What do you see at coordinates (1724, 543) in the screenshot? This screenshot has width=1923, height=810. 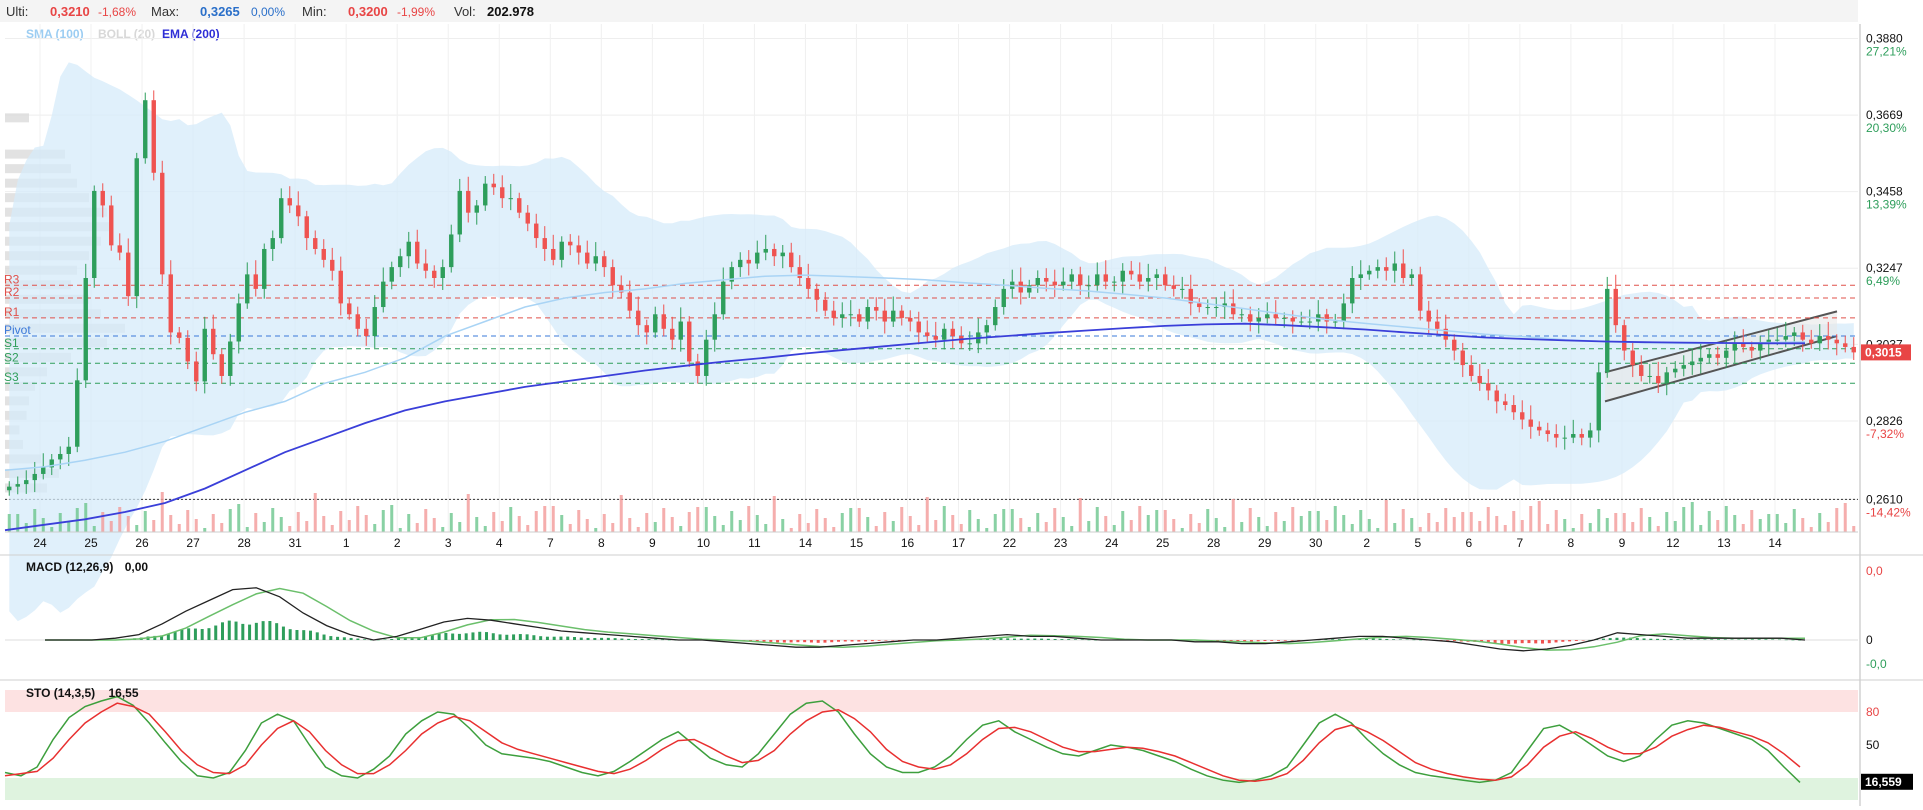 I see `date-tick-label: 13` at bounding box center [1724, 543].